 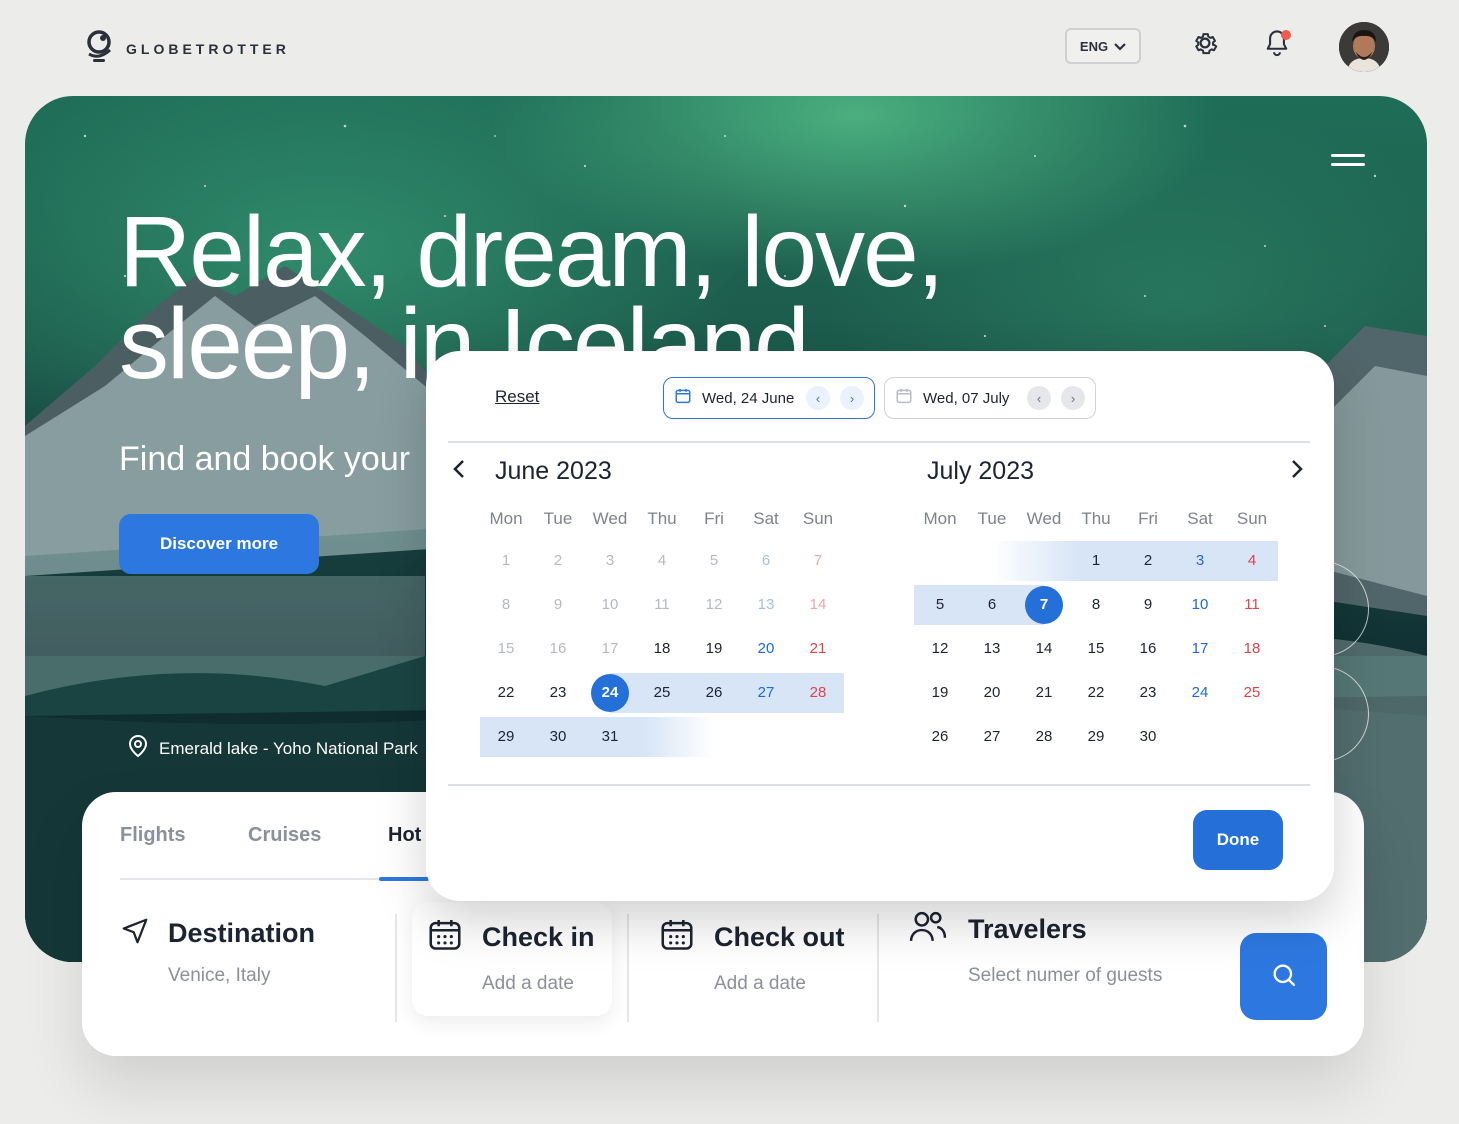 I want to click on end-date-selector: Wed, 07 July ‹ ›, so click(x=990, y=398).